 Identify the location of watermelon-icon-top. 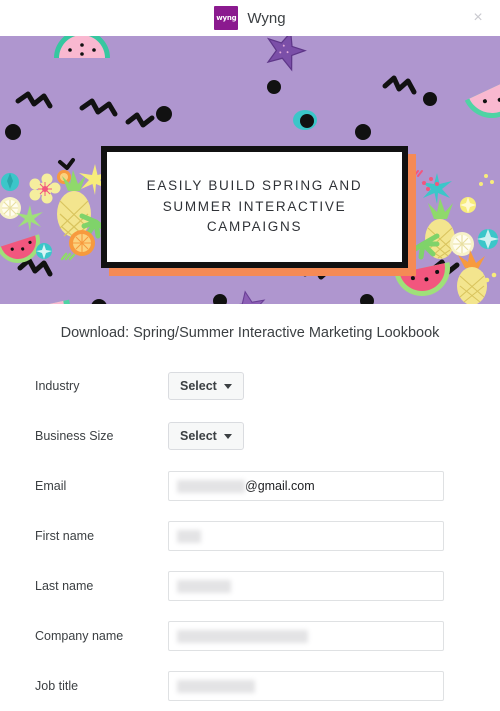
(82, 47).